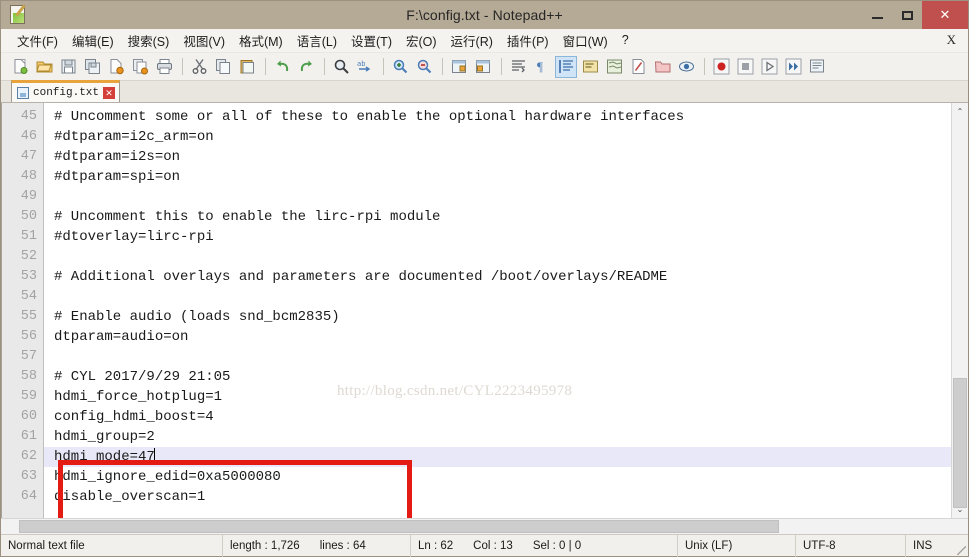 This screenshot has height=557, width=969. What do you see at coordinates (93, 41) in the screenshot?
I see `menu-edit: 编辑(E)` at bounding box center [93, 41].